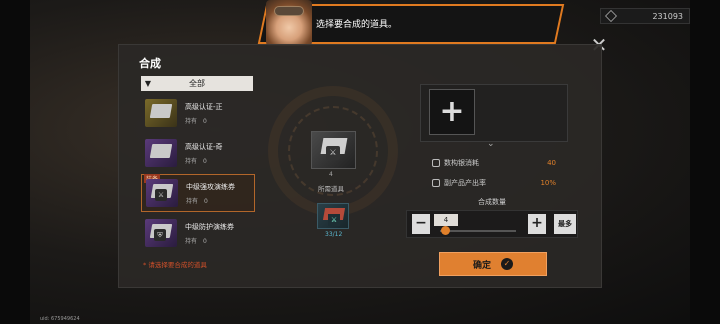 This screenshot has height=324, width=720. I want to click on filter-label: 全部, so click(197, 83).